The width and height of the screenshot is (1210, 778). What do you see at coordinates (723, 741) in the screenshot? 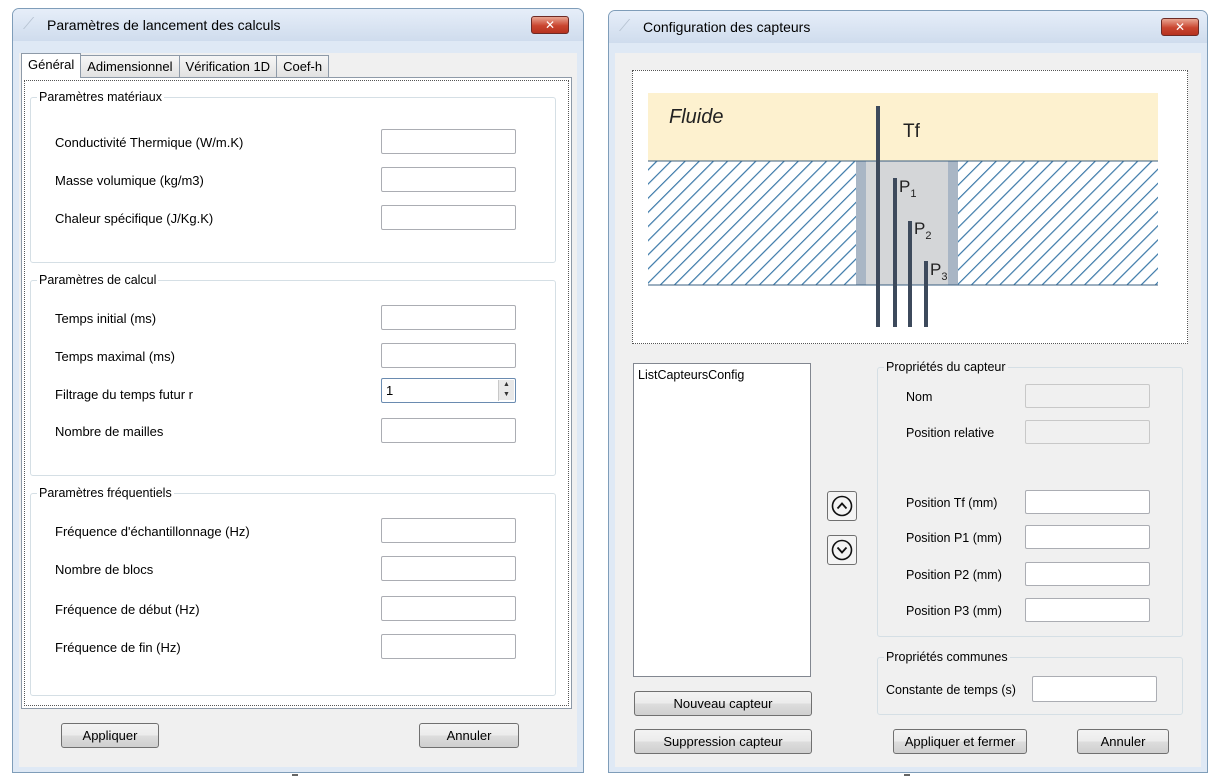
I see `delete-sensor-button: Suppression capteur` at bounding box center [723, 741].